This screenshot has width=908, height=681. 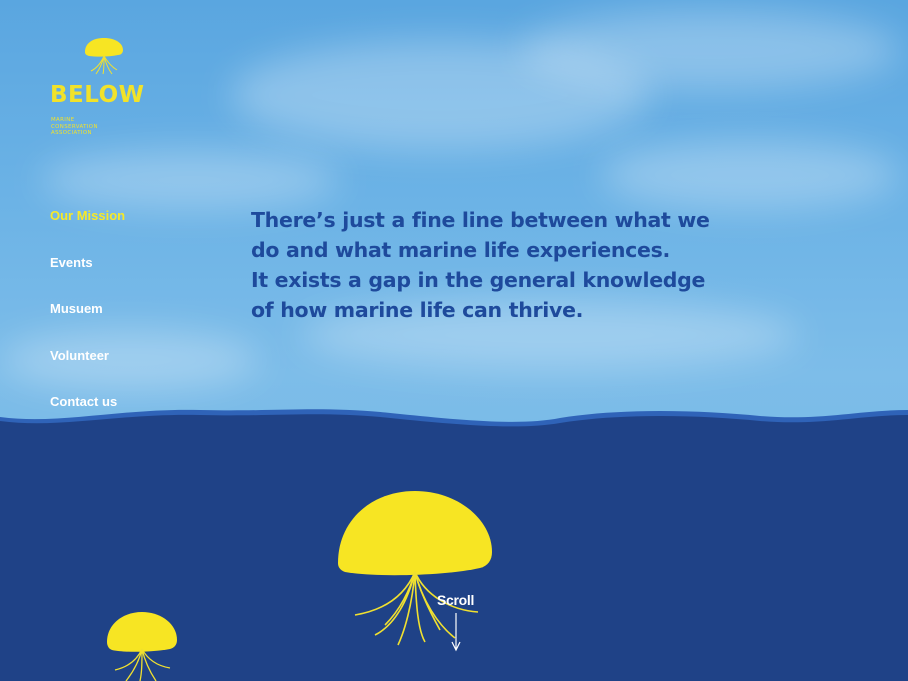 What do you see at coordinates (455, 600) in the screenshot?
I see `scroll-label: Scroll` at bounding box center [455, 600].